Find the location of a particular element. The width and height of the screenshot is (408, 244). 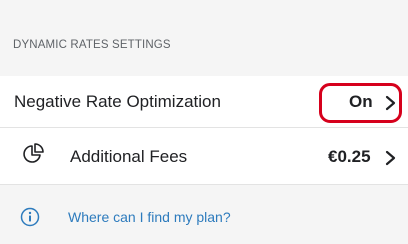

additional-fees-label: Additional Fees is located at coordinates (129, 156).